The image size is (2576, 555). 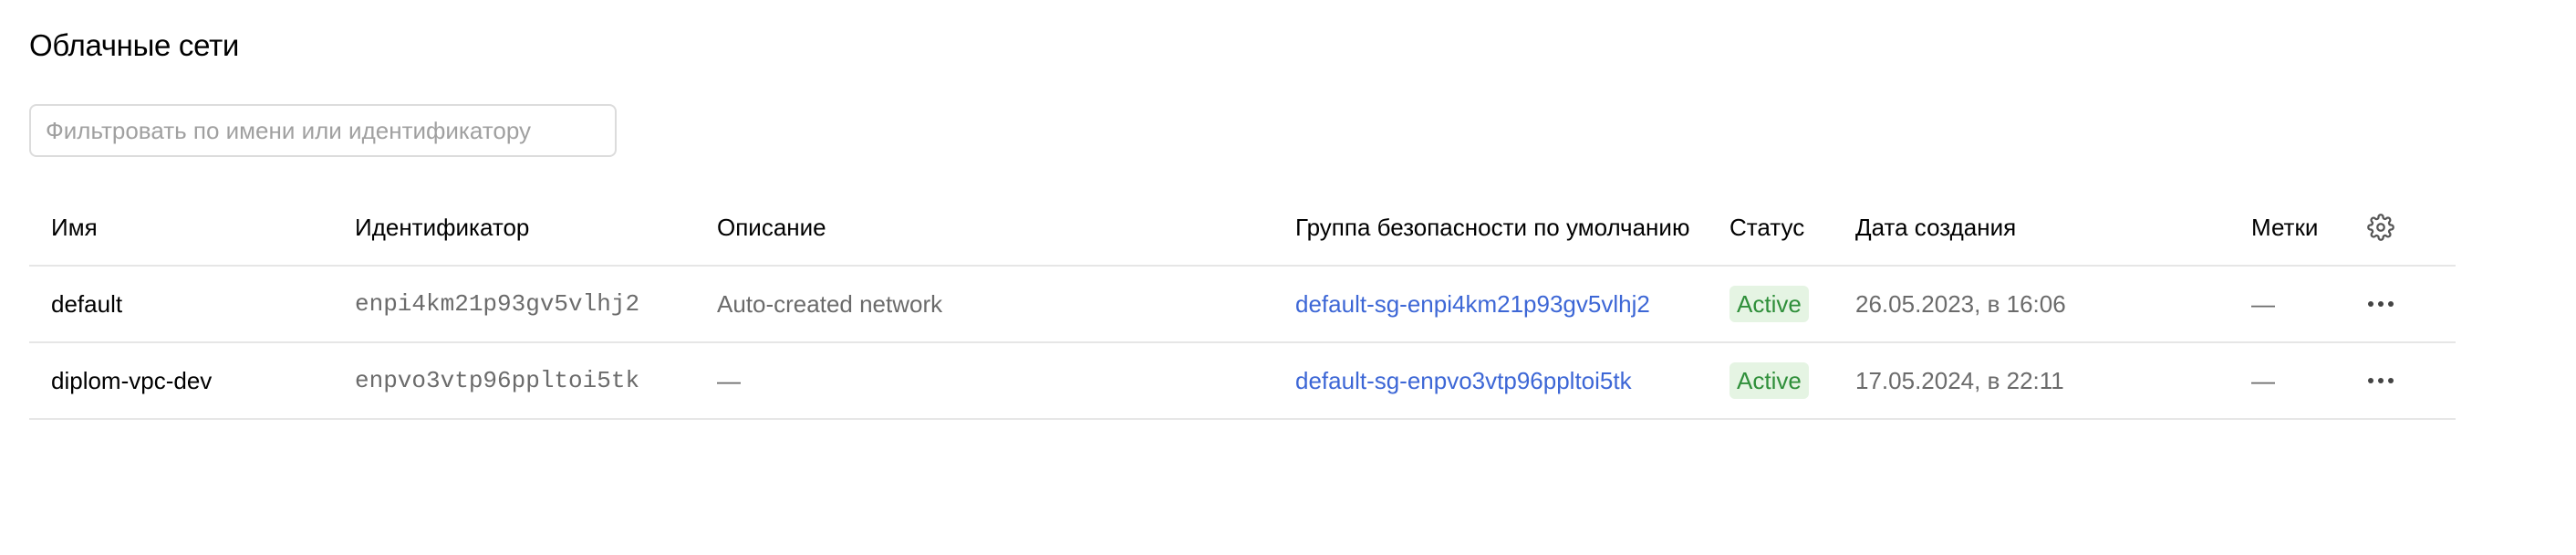 What do you see at coordinates (1766, 227) in the screenshot?
I see `column-header-status: Статус` at bounding box center [1766, 227].